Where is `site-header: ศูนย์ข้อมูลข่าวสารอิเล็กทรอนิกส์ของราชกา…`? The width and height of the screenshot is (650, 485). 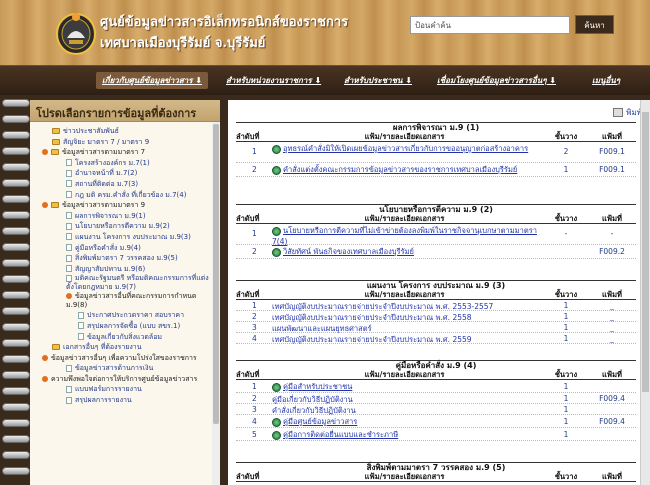 site-header: ศูนย์ข้อมูลข่าวสารอิเล็กทรอนิกส์ของราชกา… is located at coordinates (325, 32).